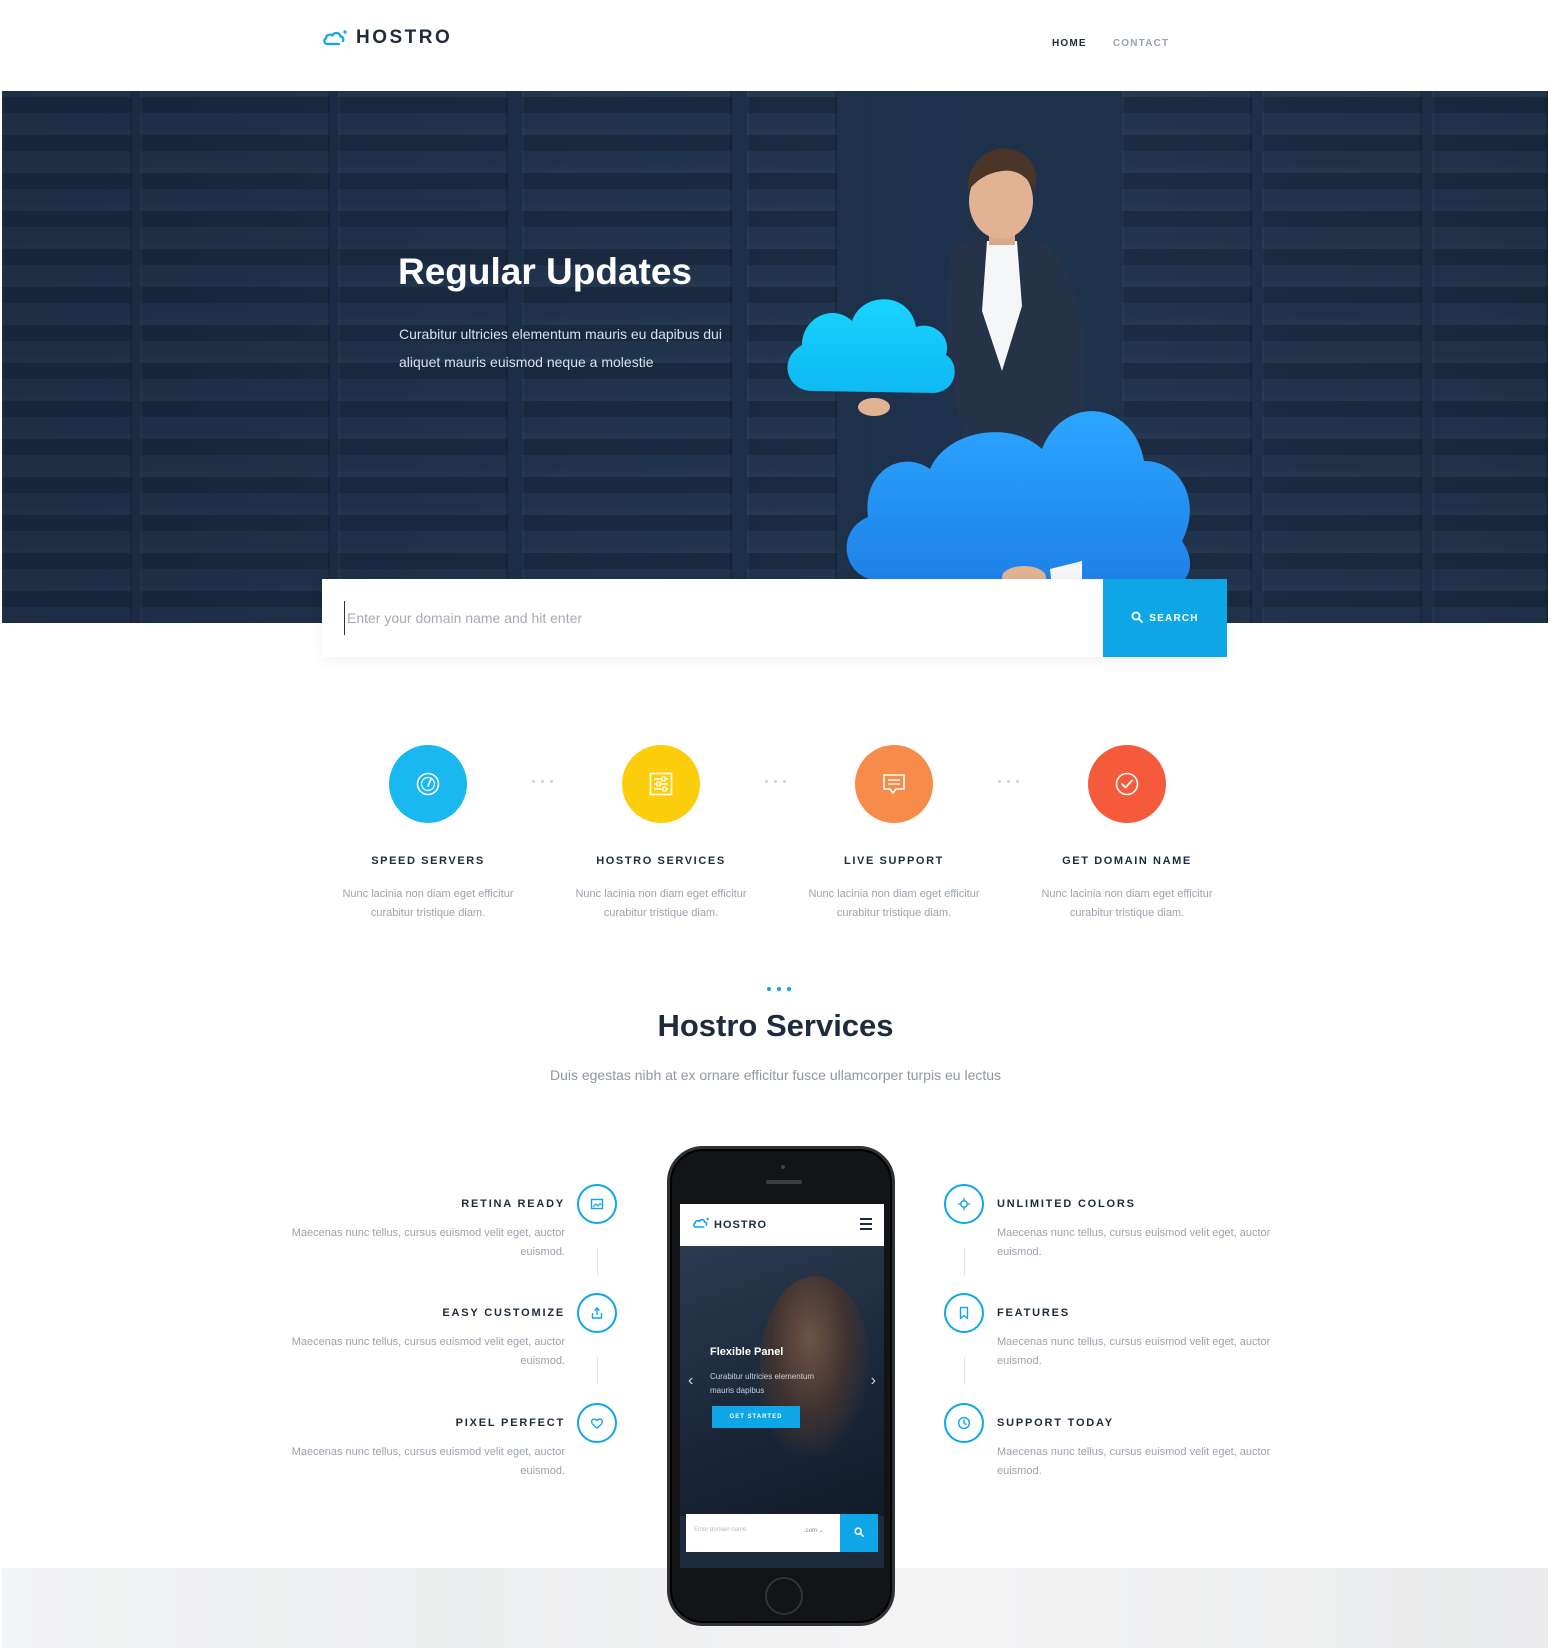  Describe the element at coordinates (513, 1204) in the screenshot. I see `service-title: RETINA READY` at that location.